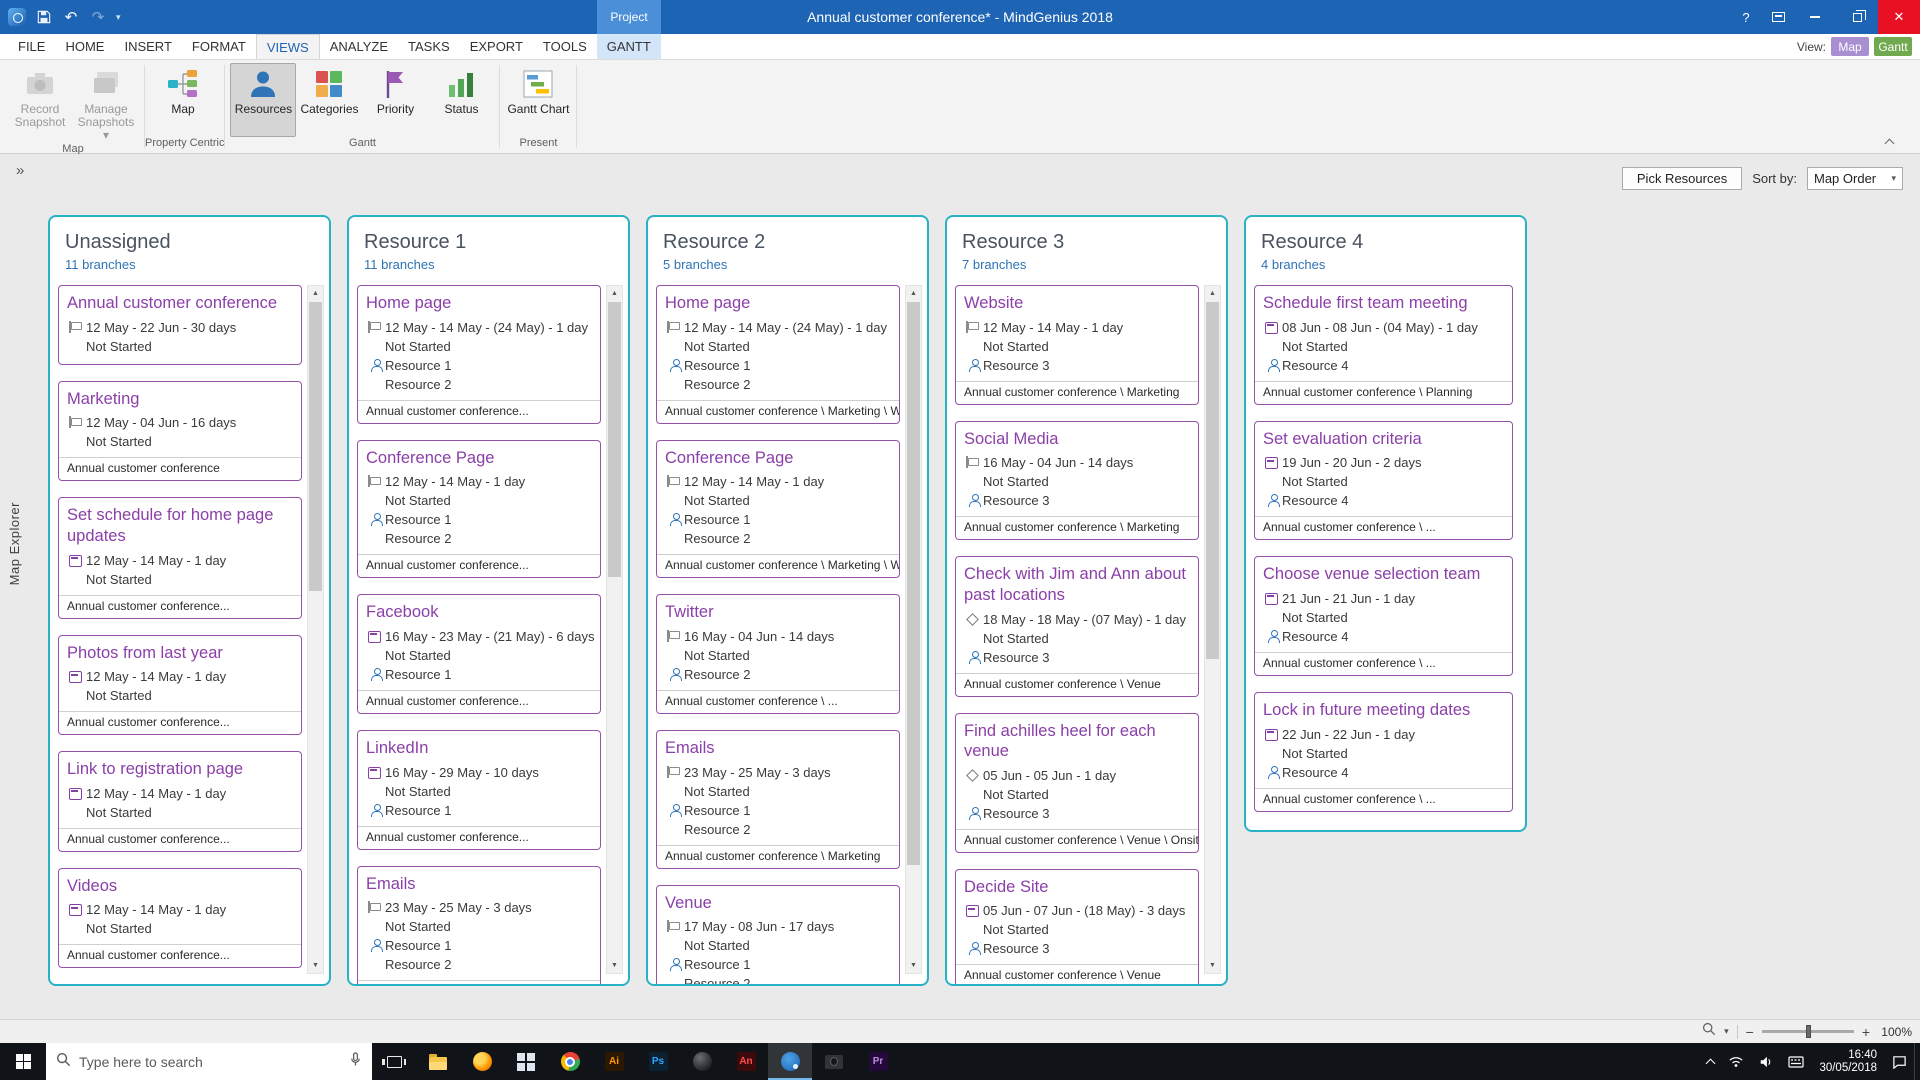  What do you see at coordinates (1848, 1062) in the screenshot?
I see `taskbar-clock: 16:40 30/05/2018` at bounding box center [1848, 1062].